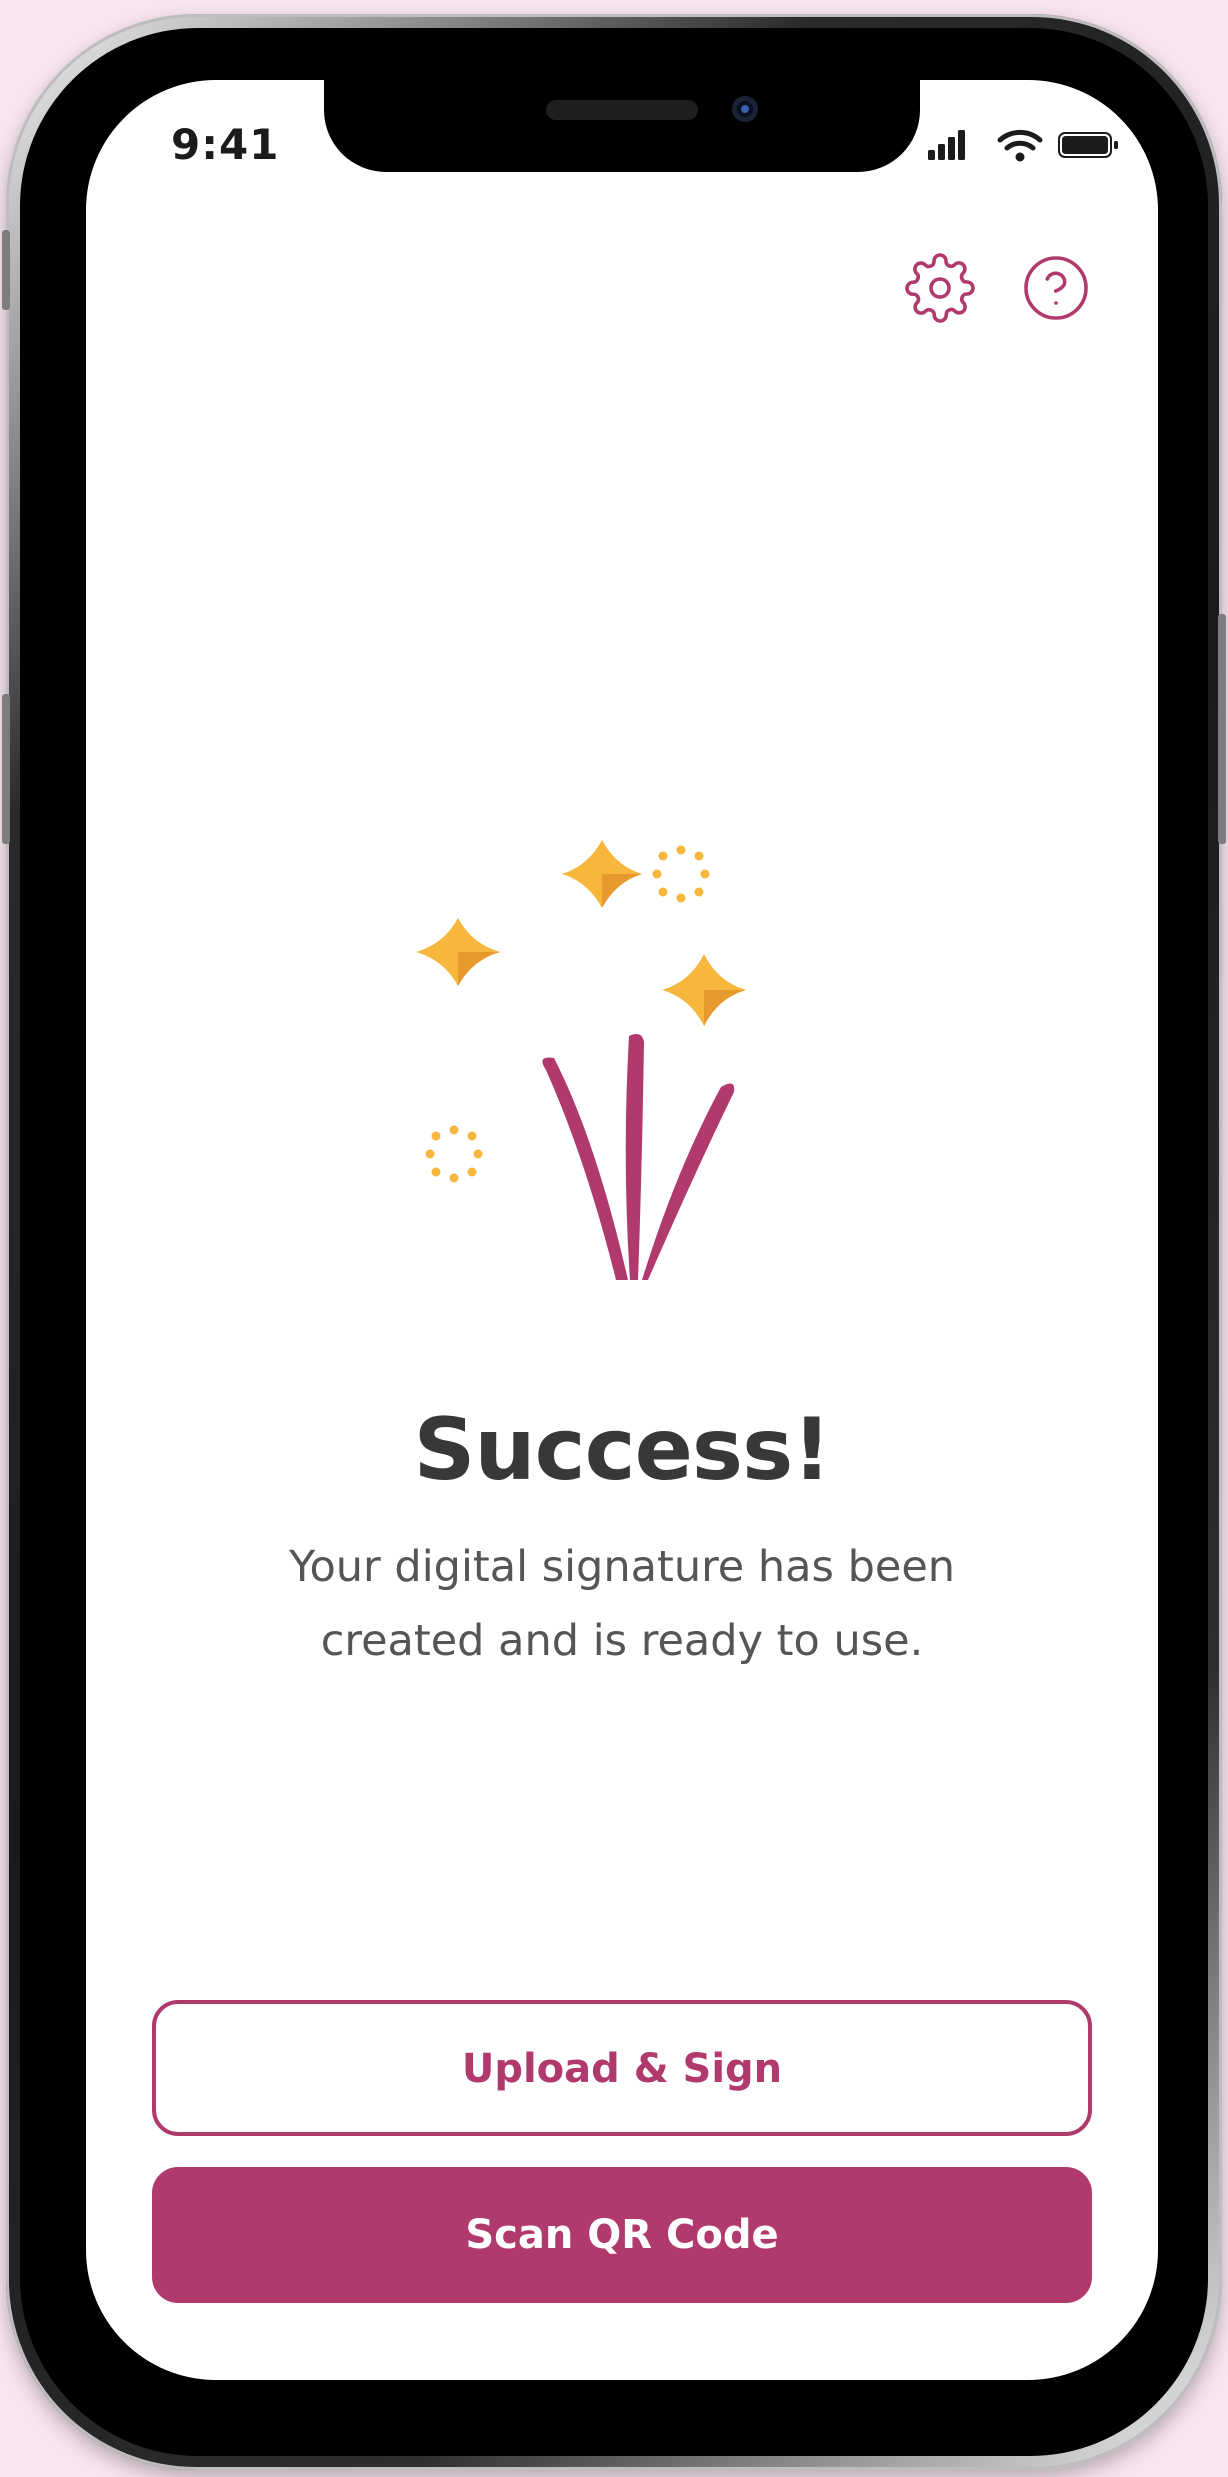 Image resolution: width=1228 pixels, height=2477 pixels. Describe the element at coordinates (225, 144) in the screenshot. I see `status-time: 9:41` at that location.